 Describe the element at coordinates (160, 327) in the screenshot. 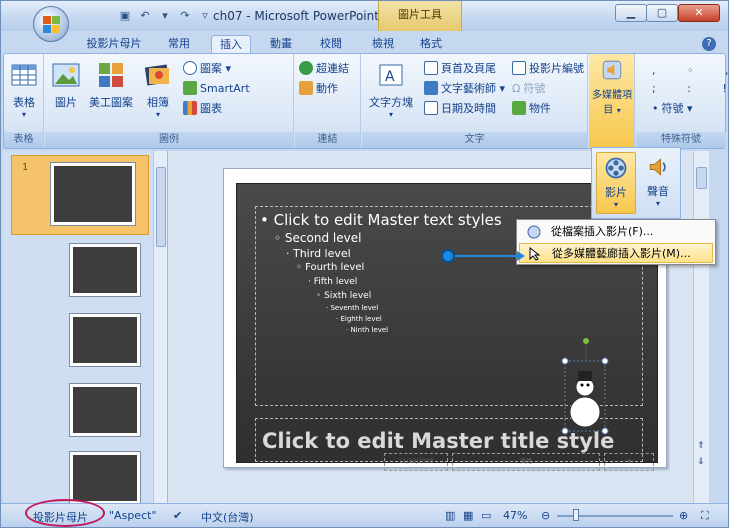

I see `thumbnail-scrollbar` at that location.